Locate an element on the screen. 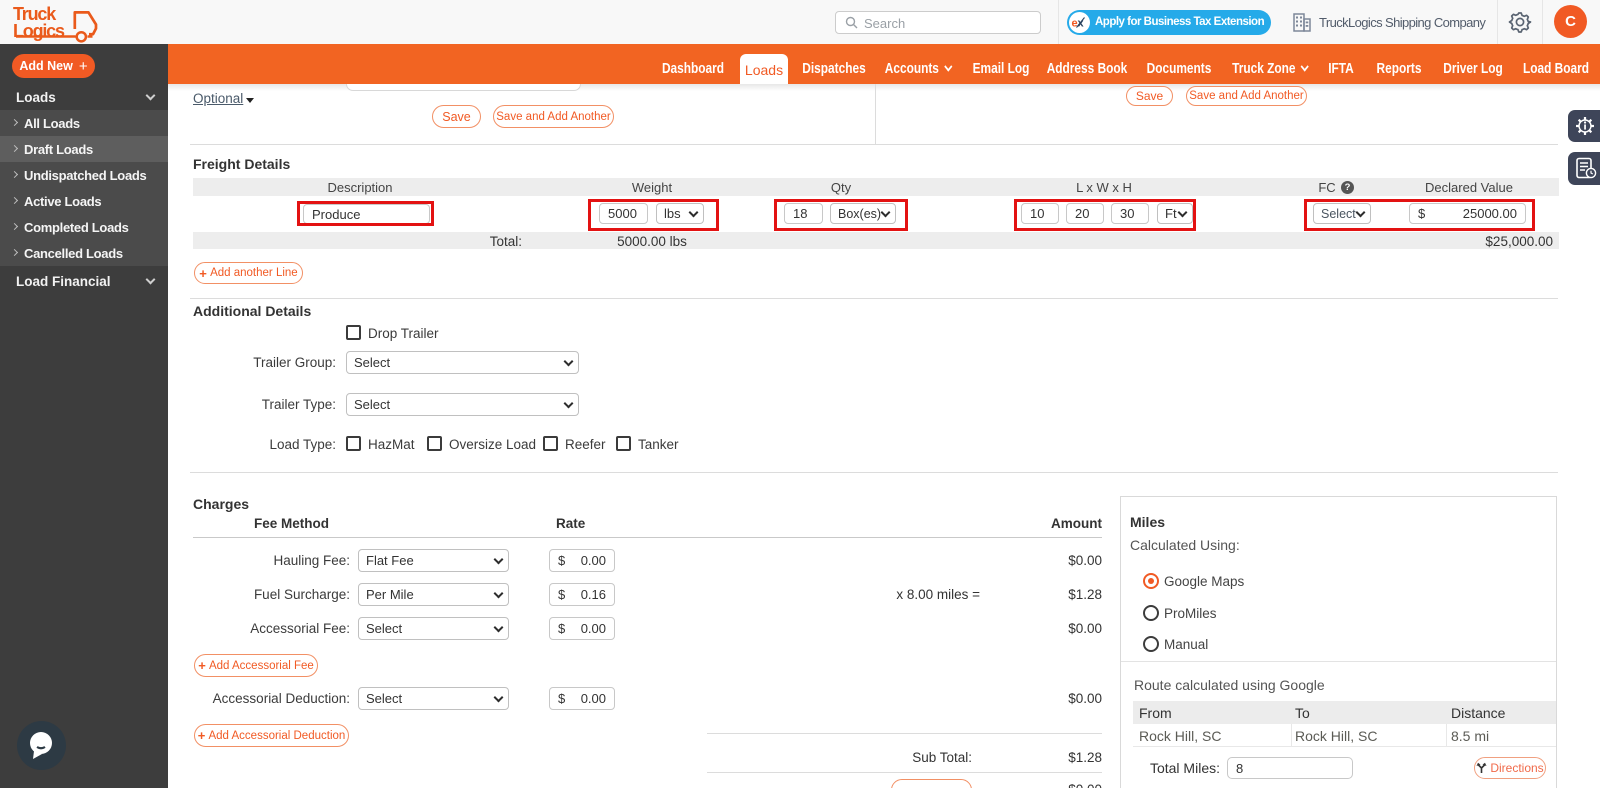 Image resolution: width=1600 pixels, height=788 pixels. svg-text: Logics is located at coordinates (39, 31).